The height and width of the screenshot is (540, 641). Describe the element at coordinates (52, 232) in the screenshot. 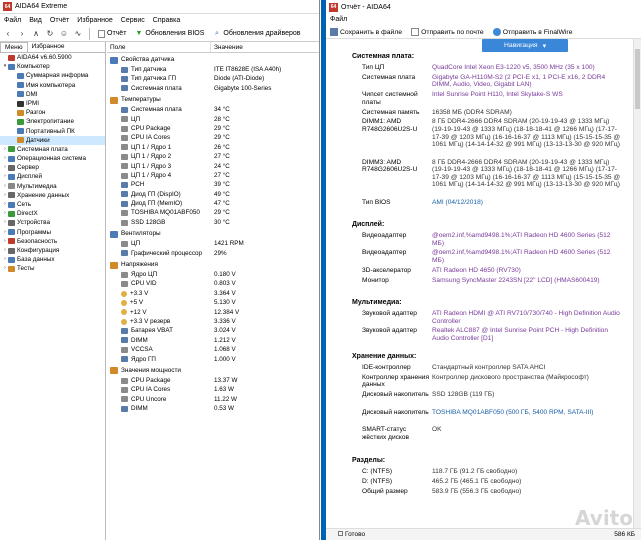

I see `tree-item: › Программы` at that location.